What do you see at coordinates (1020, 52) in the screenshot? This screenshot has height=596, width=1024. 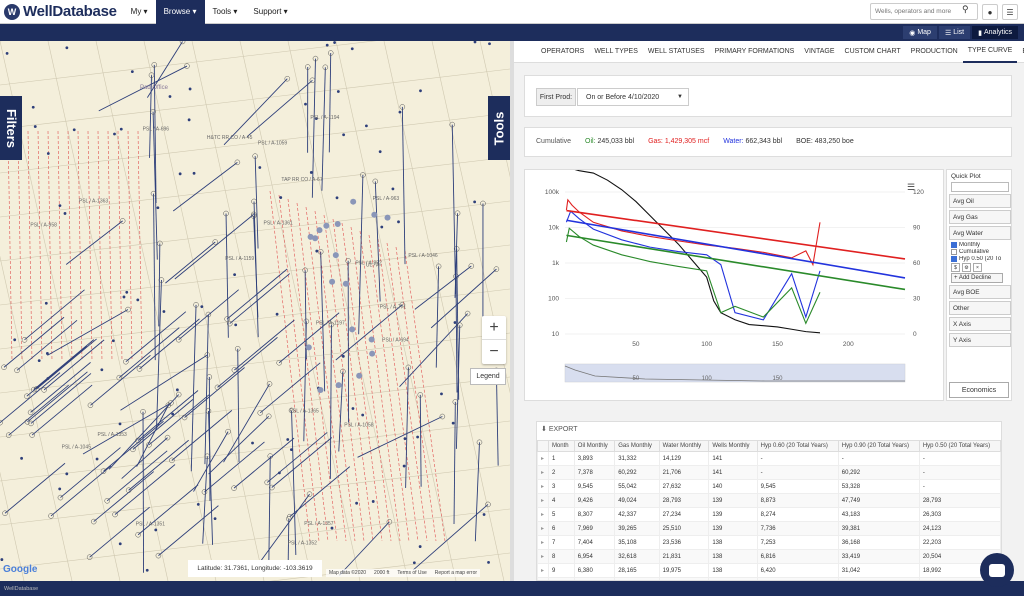 I see `tab-economi: ECONOMI` at bounding box center [1020, 52].